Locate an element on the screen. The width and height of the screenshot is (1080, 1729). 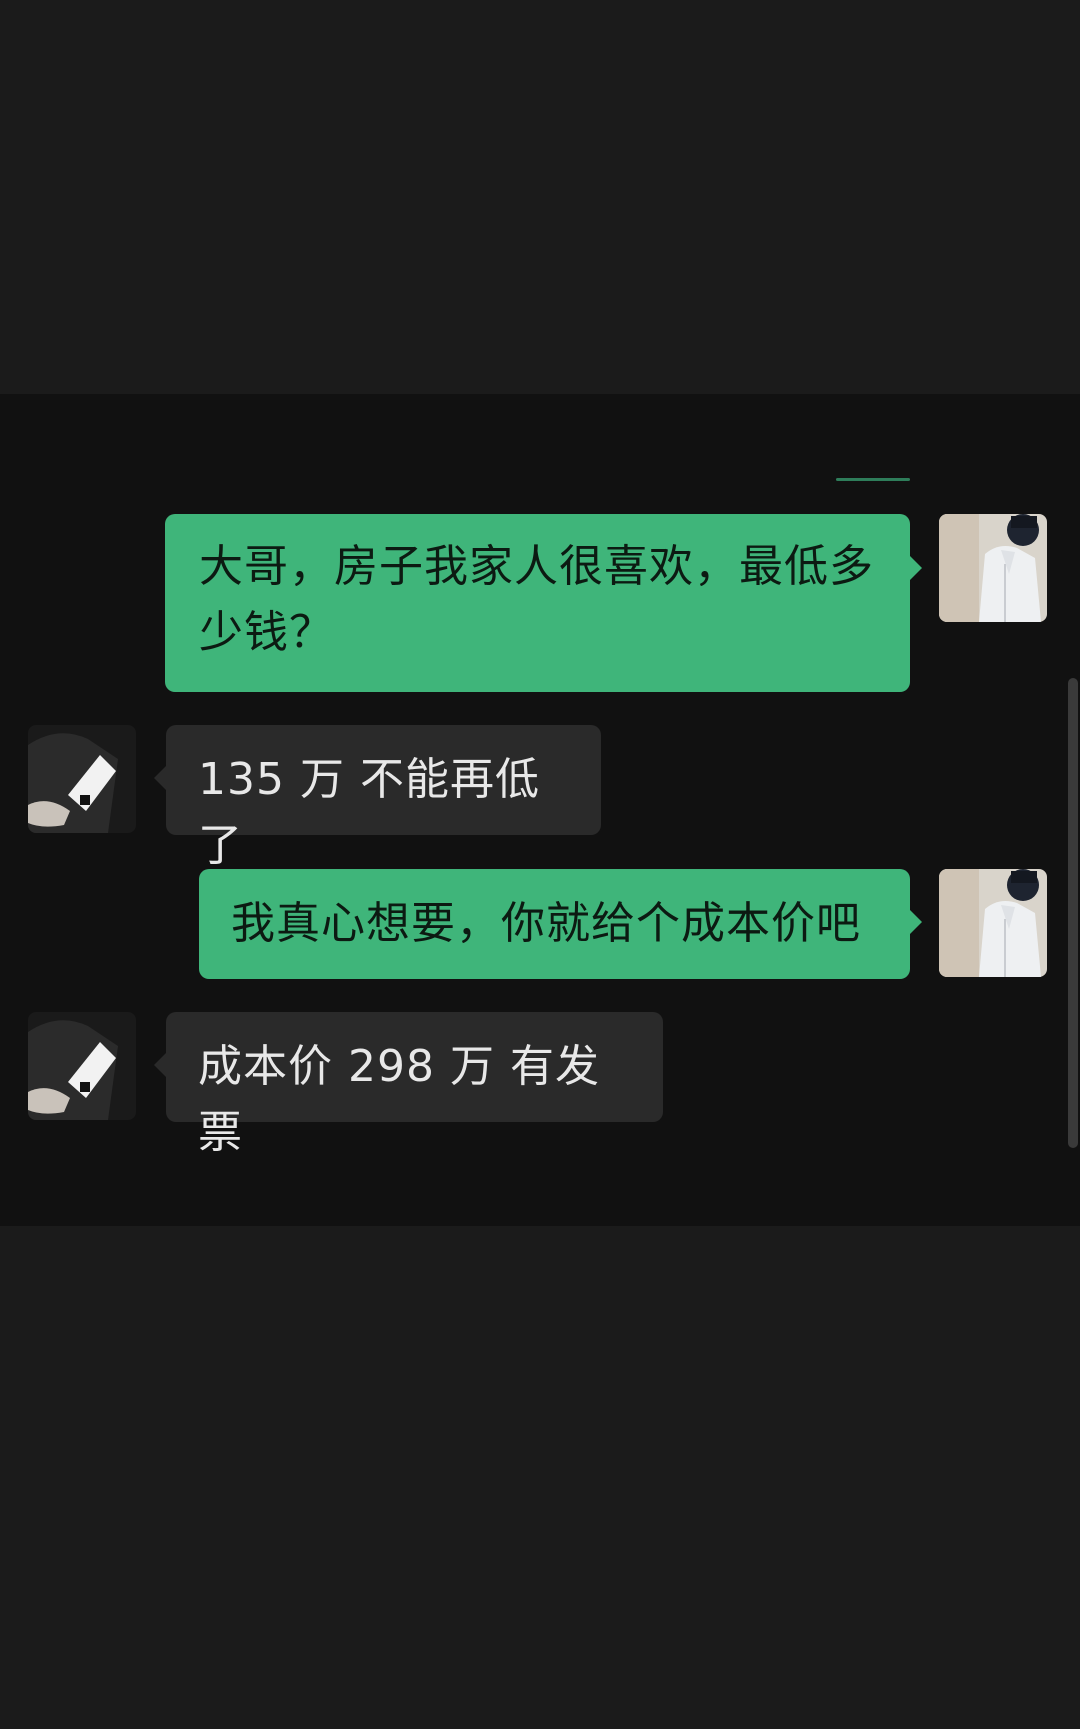
sent-message-bubble: 大哥，房子我家人很喜欢，最低多少钱？ is located at coordinates (537, 603).